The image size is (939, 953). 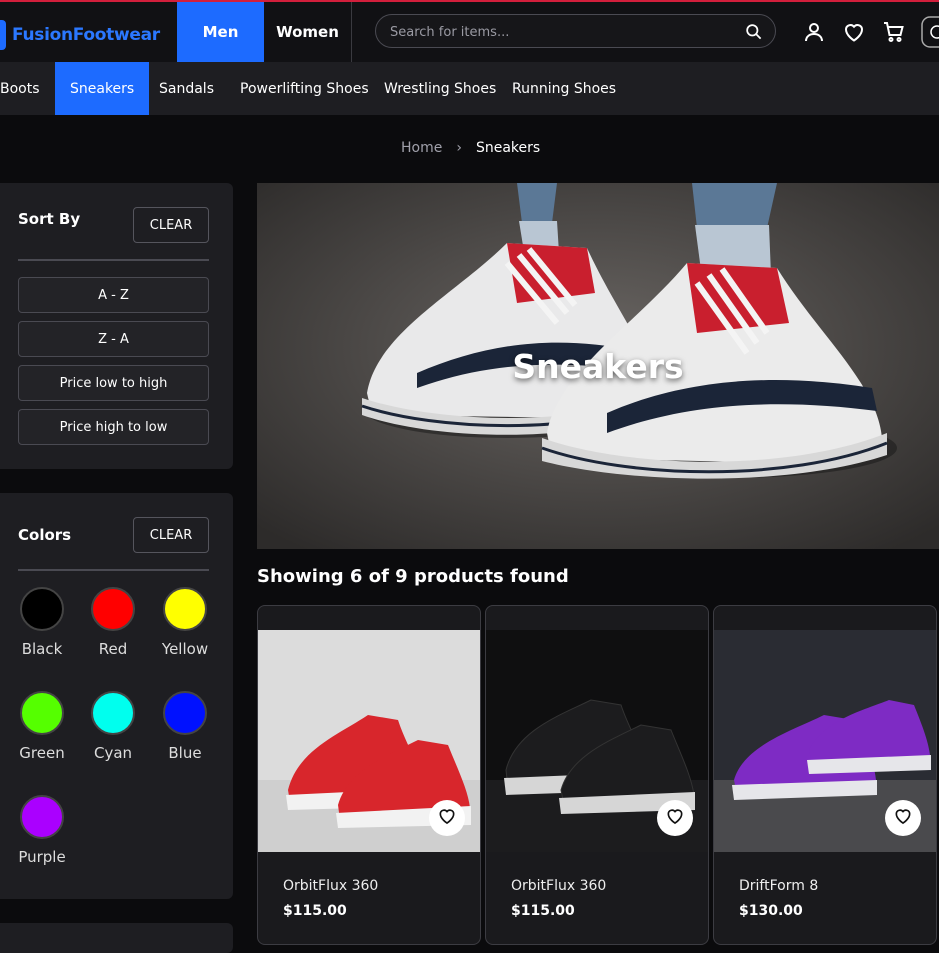 I want to click on color-label: Green, so click(x=42, y=753).